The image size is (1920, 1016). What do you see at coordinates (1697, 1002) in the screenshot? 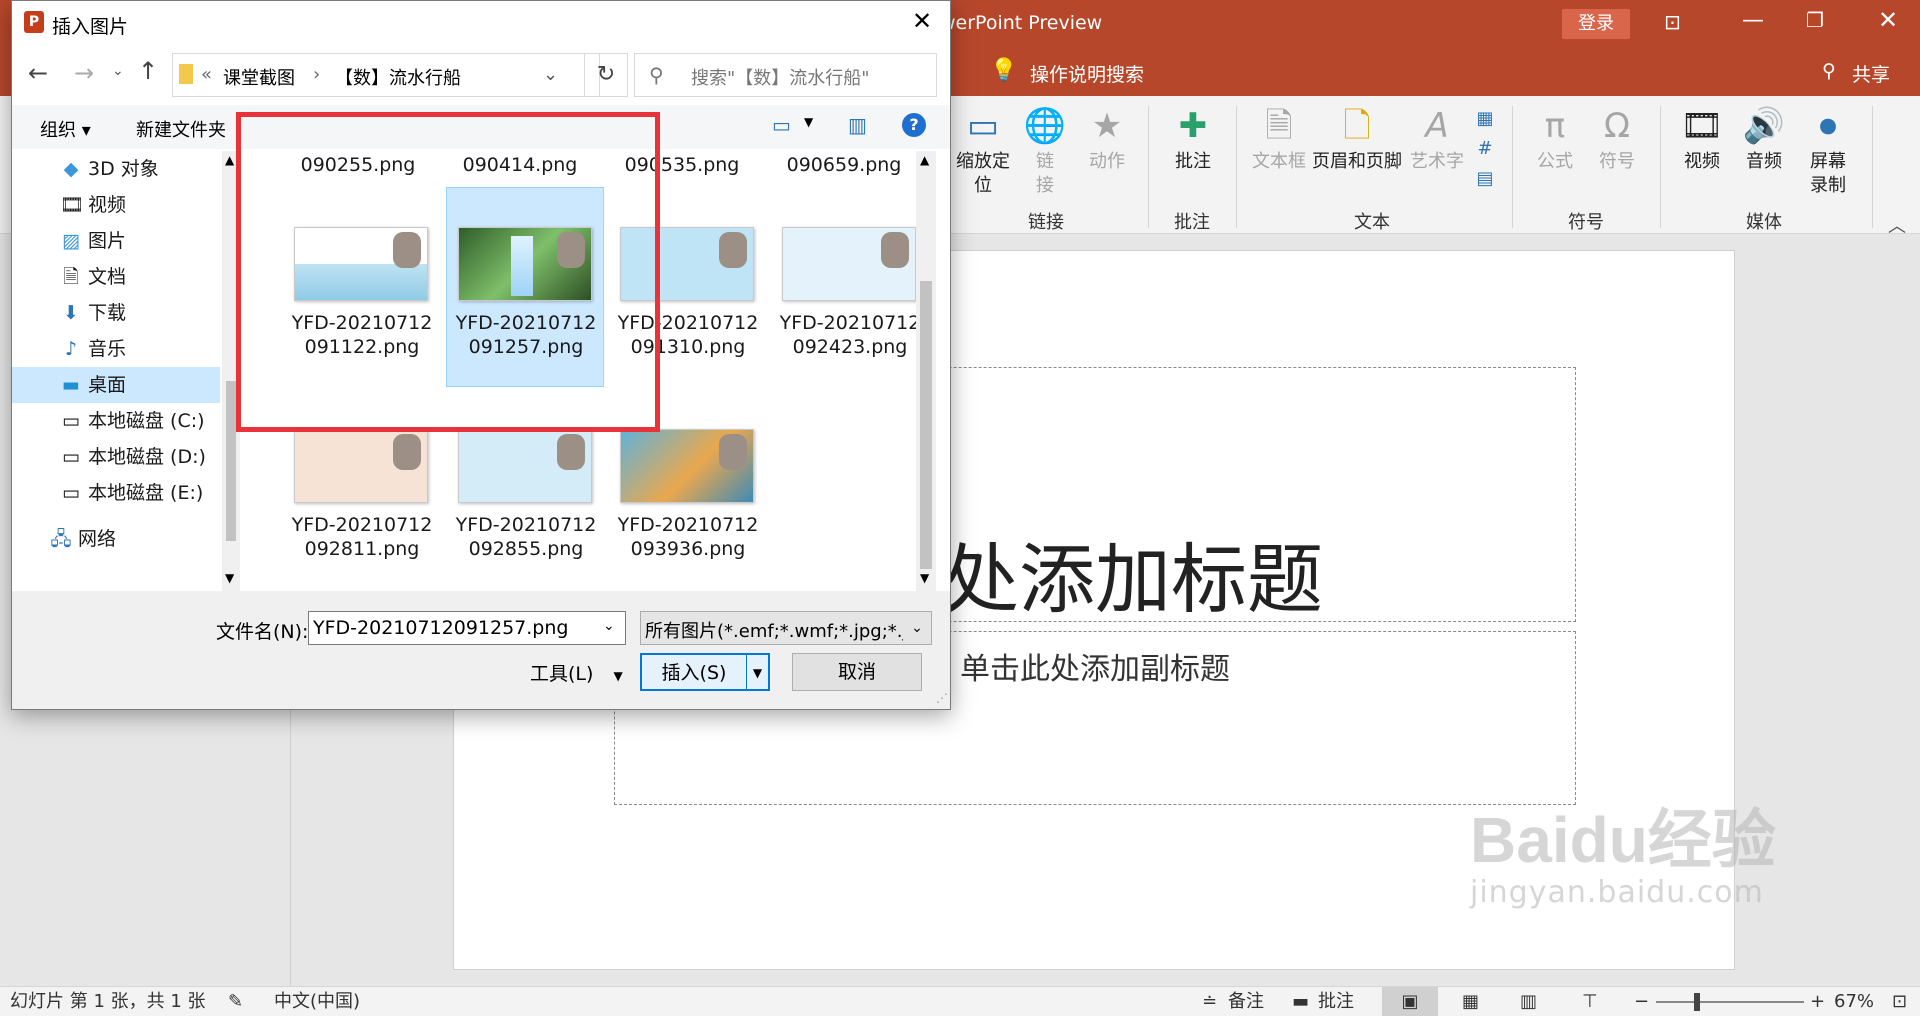
I see `zoom-slider-thumb` at bounding box center [1697, 1002].